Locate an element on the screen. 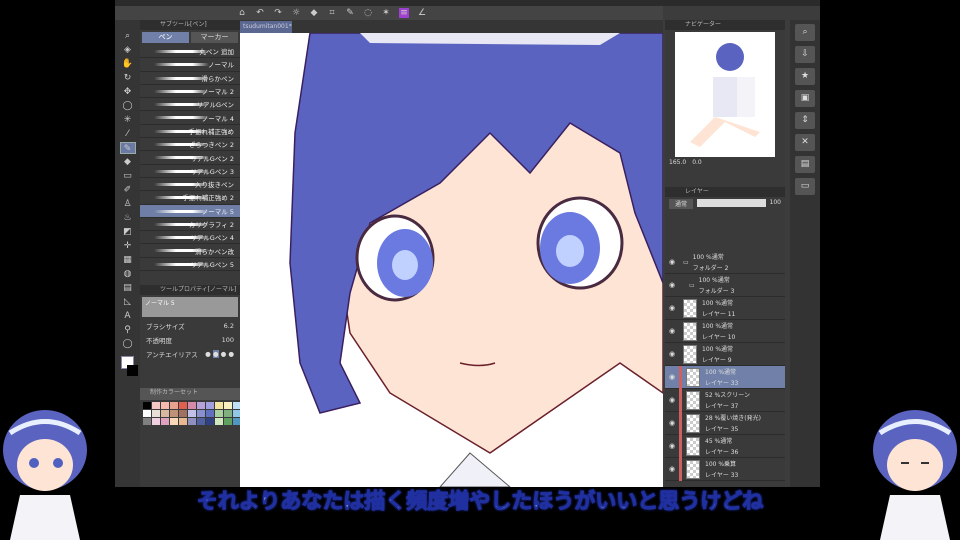  brush-item: ノーマル is located at coordinates (190, 65).